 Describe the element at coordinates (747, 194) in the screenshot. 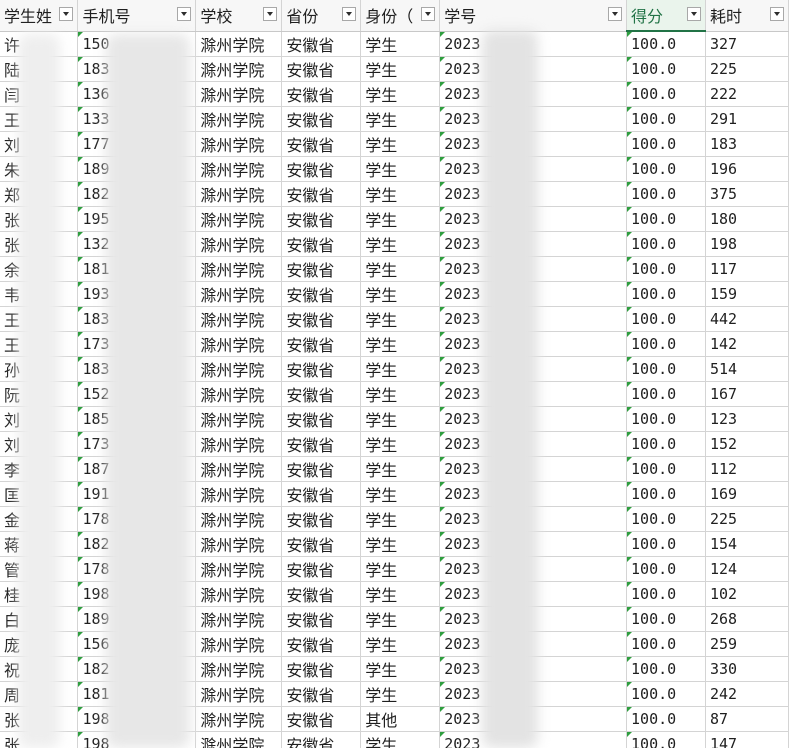

I see `duration-cell: 375` at that location.